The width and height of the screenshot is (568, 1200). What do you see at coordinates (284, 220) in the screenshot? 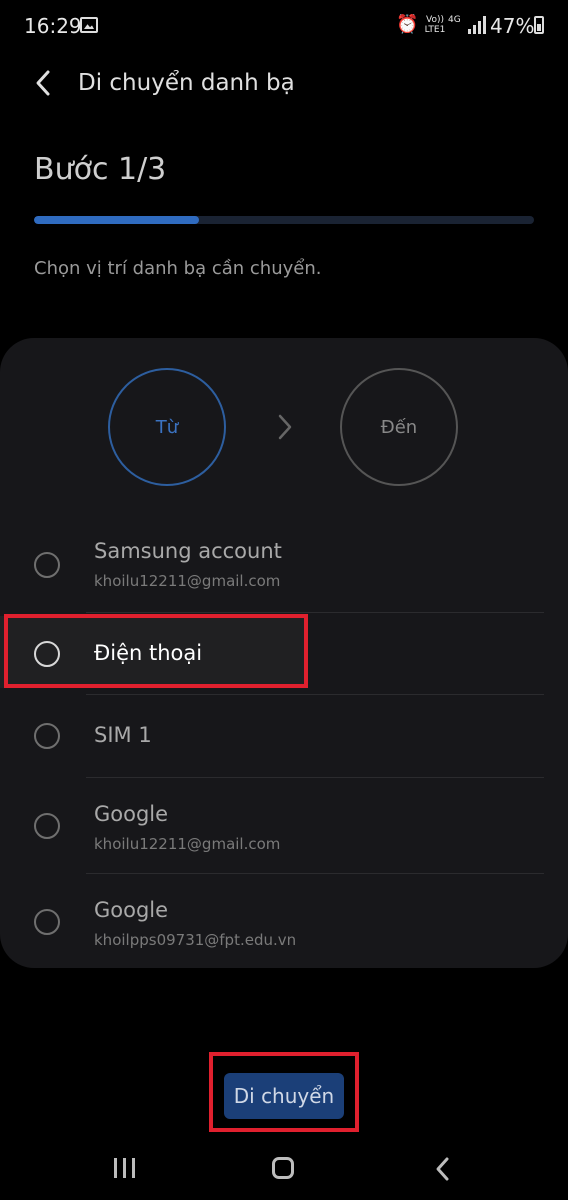
I see `step-progress-bar` at bounding box center [284, 220].